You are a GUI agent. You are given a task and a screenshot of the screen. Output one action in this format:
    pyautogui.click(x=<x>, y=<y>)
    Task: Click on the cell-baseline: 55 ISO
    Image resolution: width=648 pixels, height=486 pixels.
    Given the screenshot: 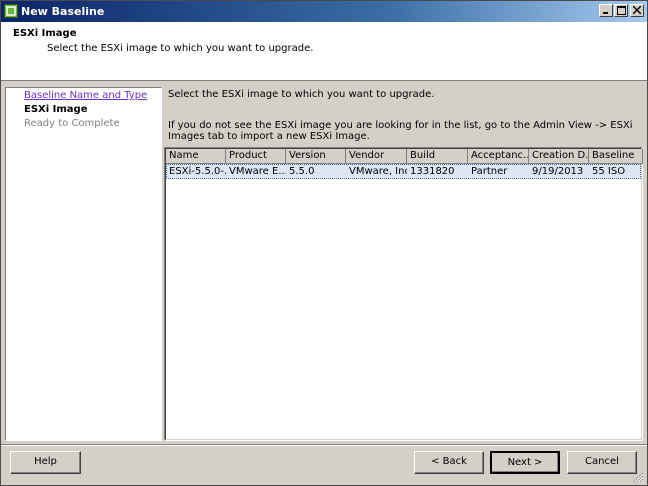 What is the action you would take?
    pyautogui.click(x=609, y=171)
    